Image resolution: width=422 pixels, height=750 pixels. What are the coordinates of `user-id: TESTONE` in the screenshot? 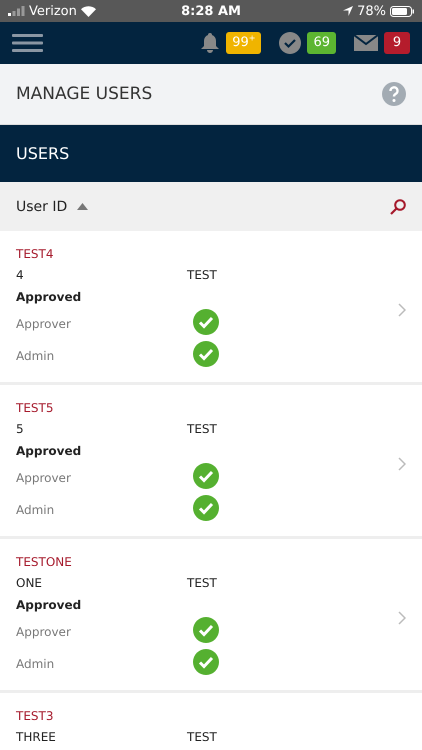 It's located at (44, 562).